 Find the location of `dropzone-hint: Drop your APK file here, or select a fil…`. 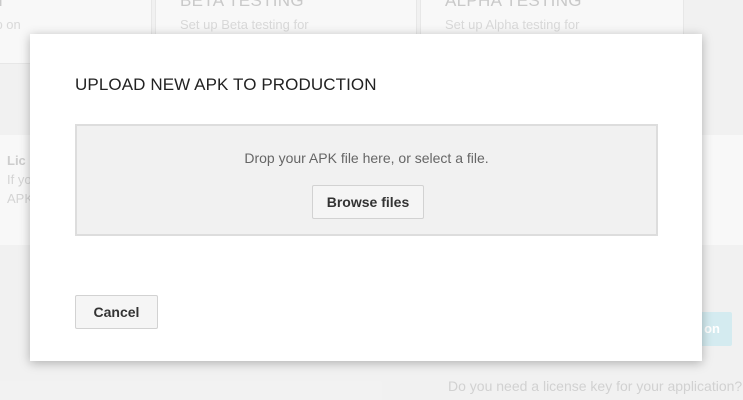

dropzone-hint: Drop your APK file here, or select a fil… is located at coordinates (366, 158).